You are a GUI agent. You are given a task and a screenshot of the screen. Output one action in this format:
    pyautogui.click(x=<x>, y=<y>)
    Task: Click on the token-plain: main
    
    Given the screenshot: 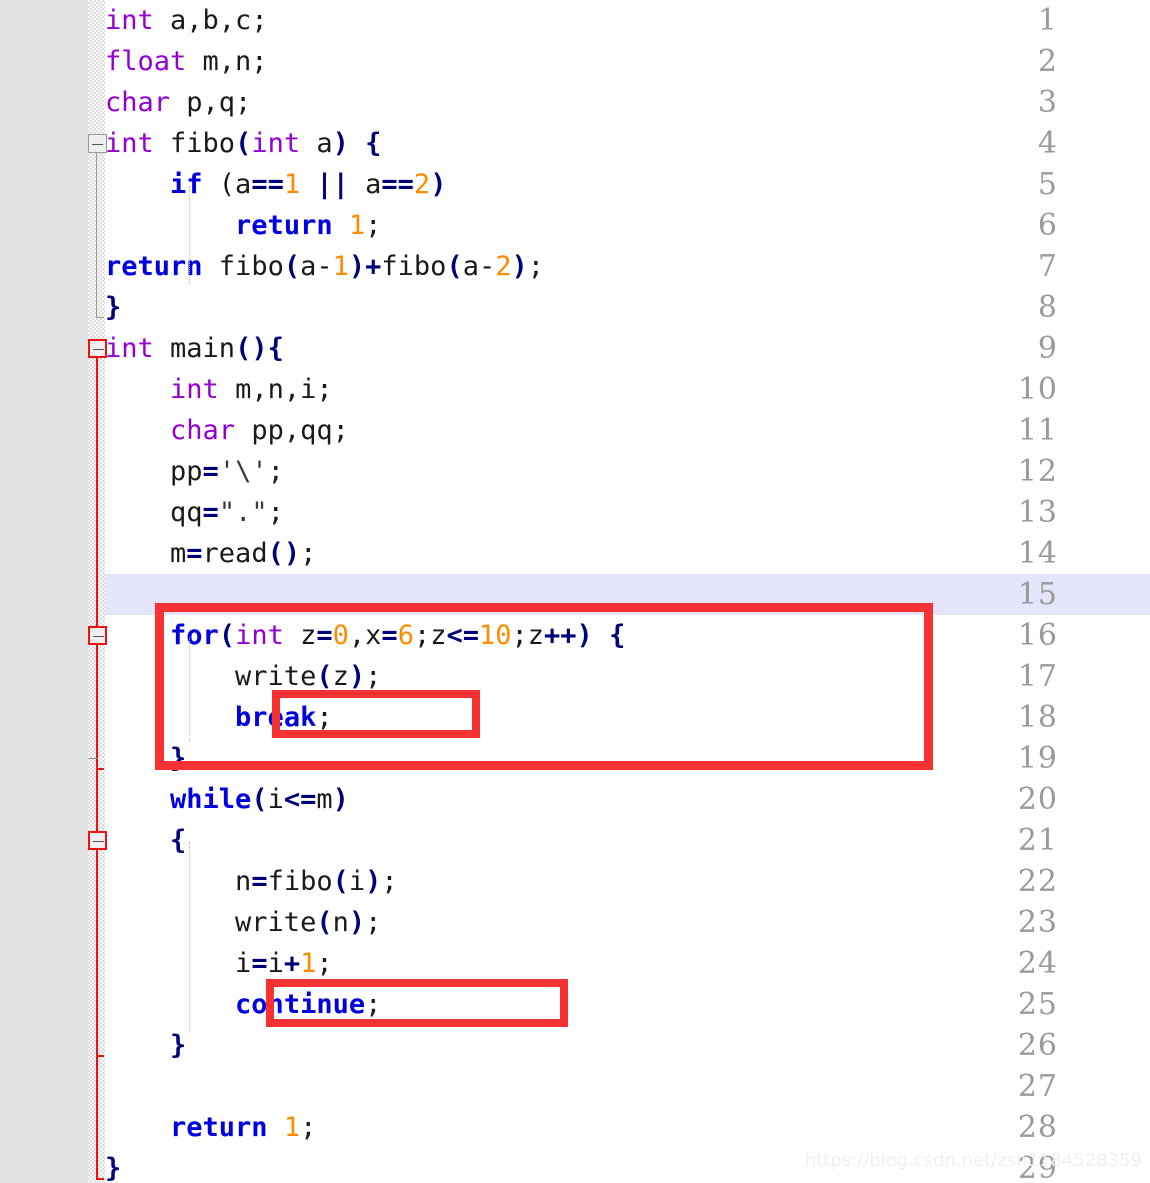 What is the action you would take?
    pyautogui.click(x=194, y=348)
    